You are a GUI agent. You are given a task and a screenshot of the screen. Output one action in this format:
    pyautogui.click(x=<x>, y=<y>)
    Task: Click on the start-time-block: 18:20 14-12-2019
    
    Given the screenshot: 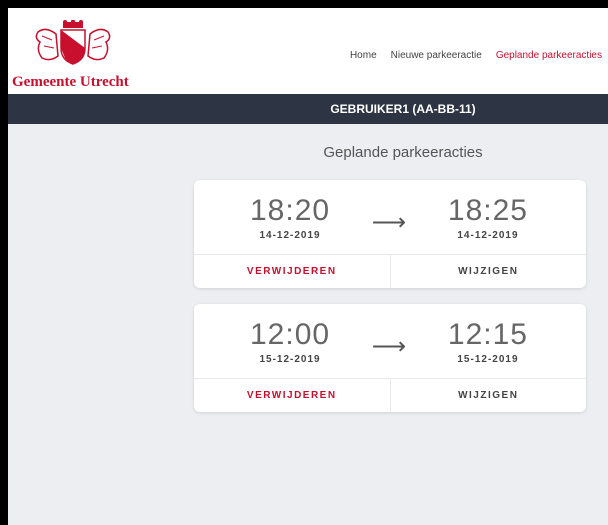 What is the action you would take?
    pyautogui.click(x=290, y=217)
    